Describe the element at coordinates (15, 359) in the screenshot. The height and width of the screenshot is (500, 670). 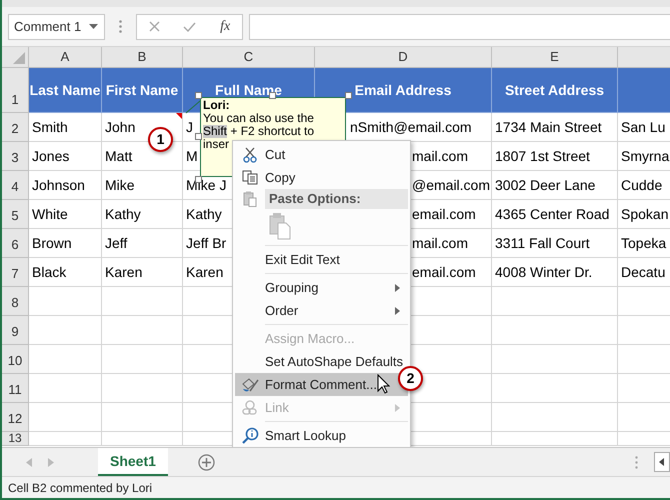
I see `row-header: 10` at that location.